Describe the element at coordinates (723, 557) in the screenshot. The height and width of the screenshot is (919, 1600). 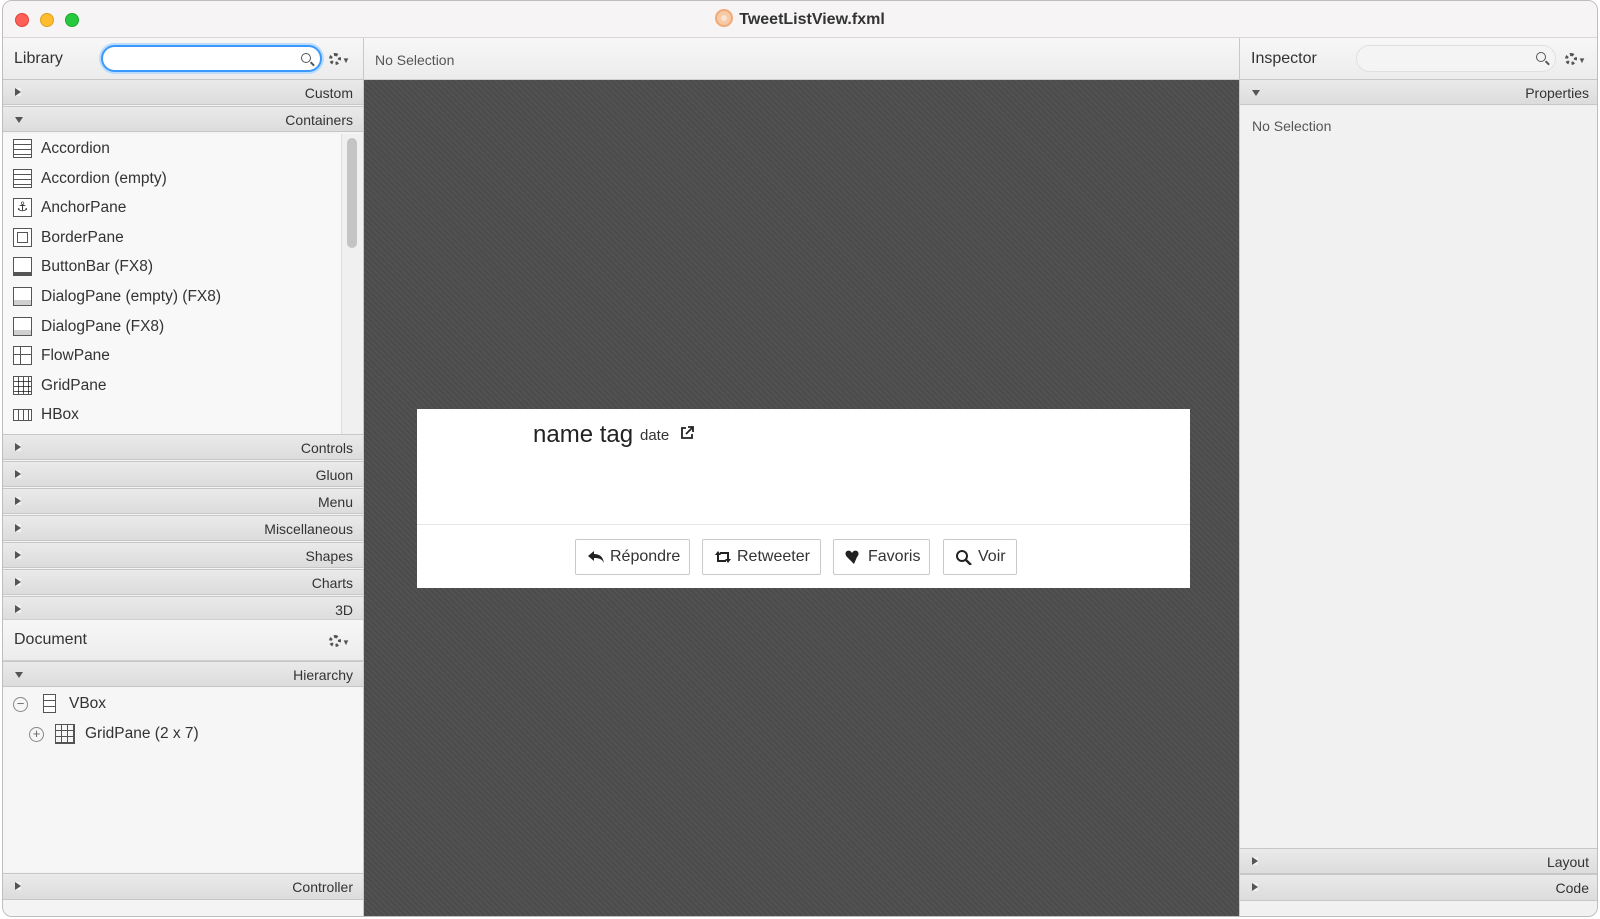
I see `retweet-icon` at that location.